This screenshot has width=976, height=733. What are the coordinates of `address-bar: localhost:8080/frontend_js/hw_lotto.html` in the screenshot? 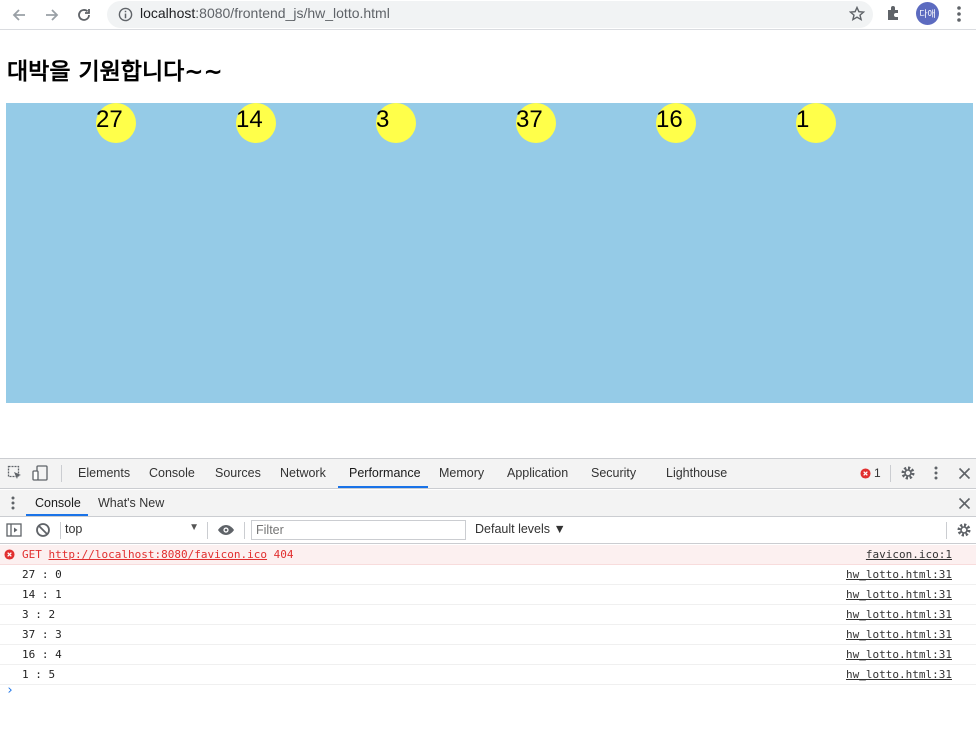 It's located at (490, 14).